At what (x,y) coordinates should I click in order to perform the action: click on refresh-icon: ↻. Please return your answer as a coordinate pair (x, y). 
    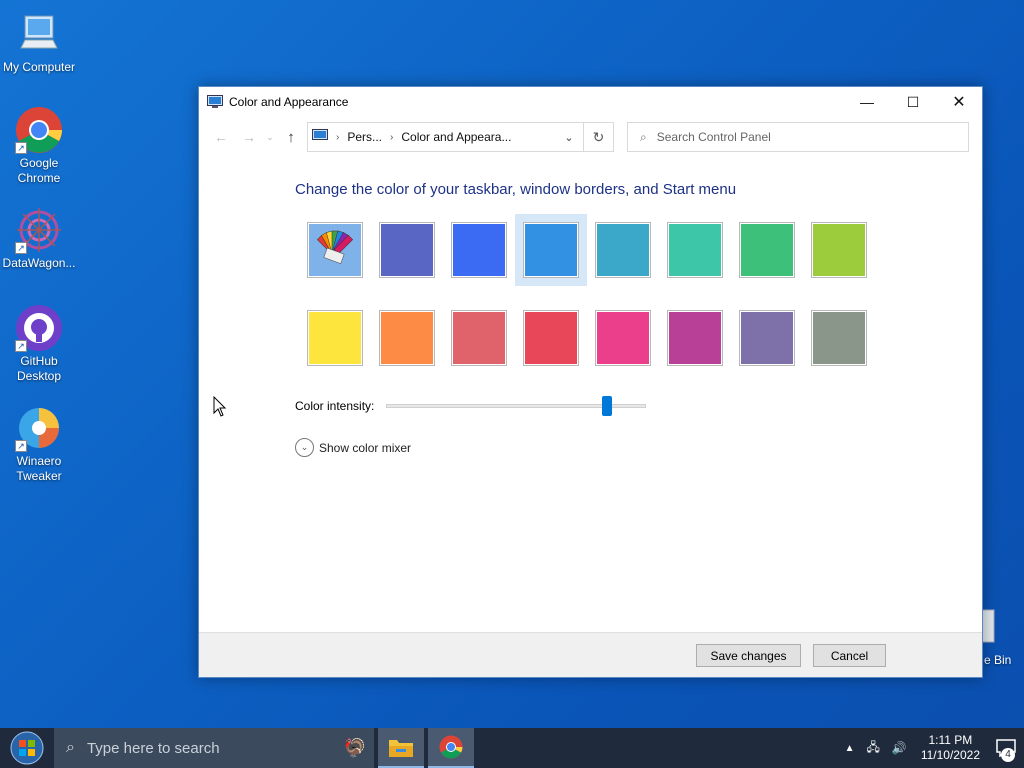
    Looking at the image, I should click on (598, 136).